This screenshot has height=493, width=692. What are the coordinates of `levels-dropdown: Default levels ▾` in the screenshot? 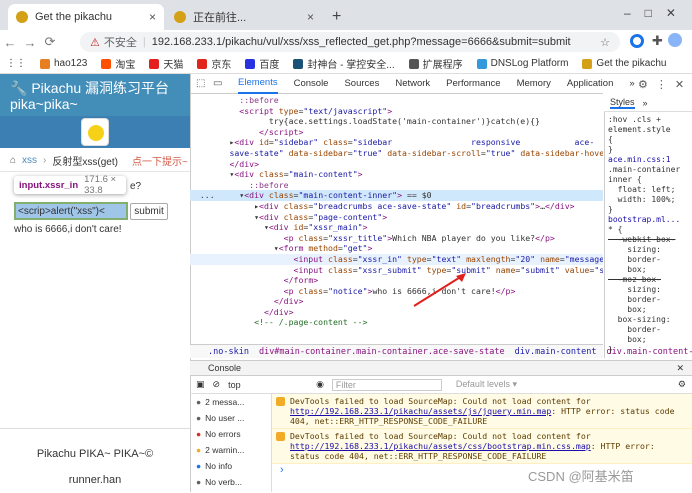 It's located at (486, 384).